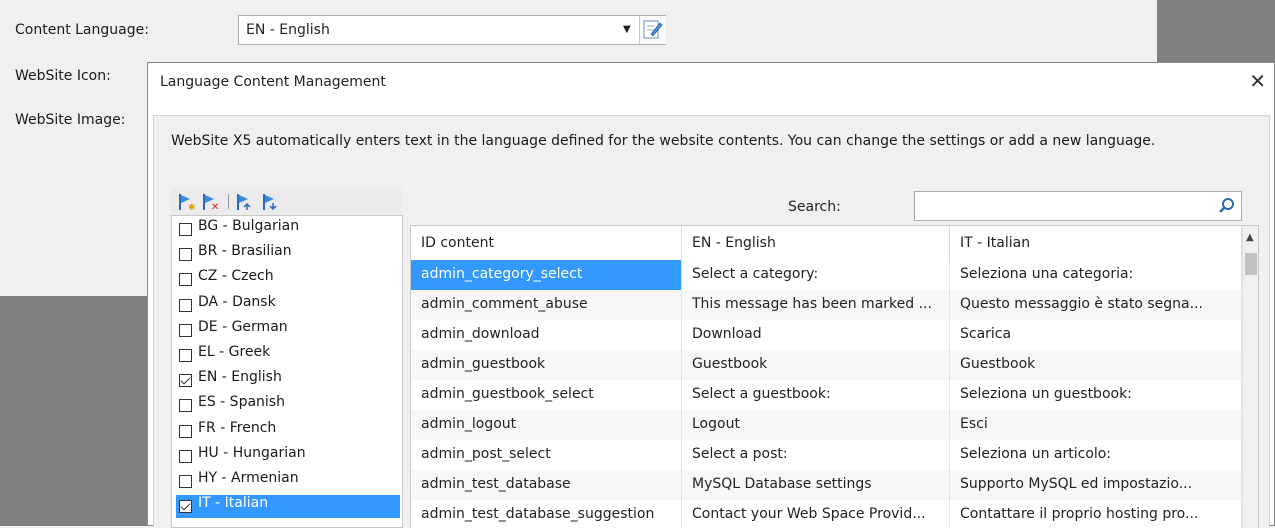 This screenshot has width=1275, height=528. I want to click on table-cell: admin_download, so click(546, 335).